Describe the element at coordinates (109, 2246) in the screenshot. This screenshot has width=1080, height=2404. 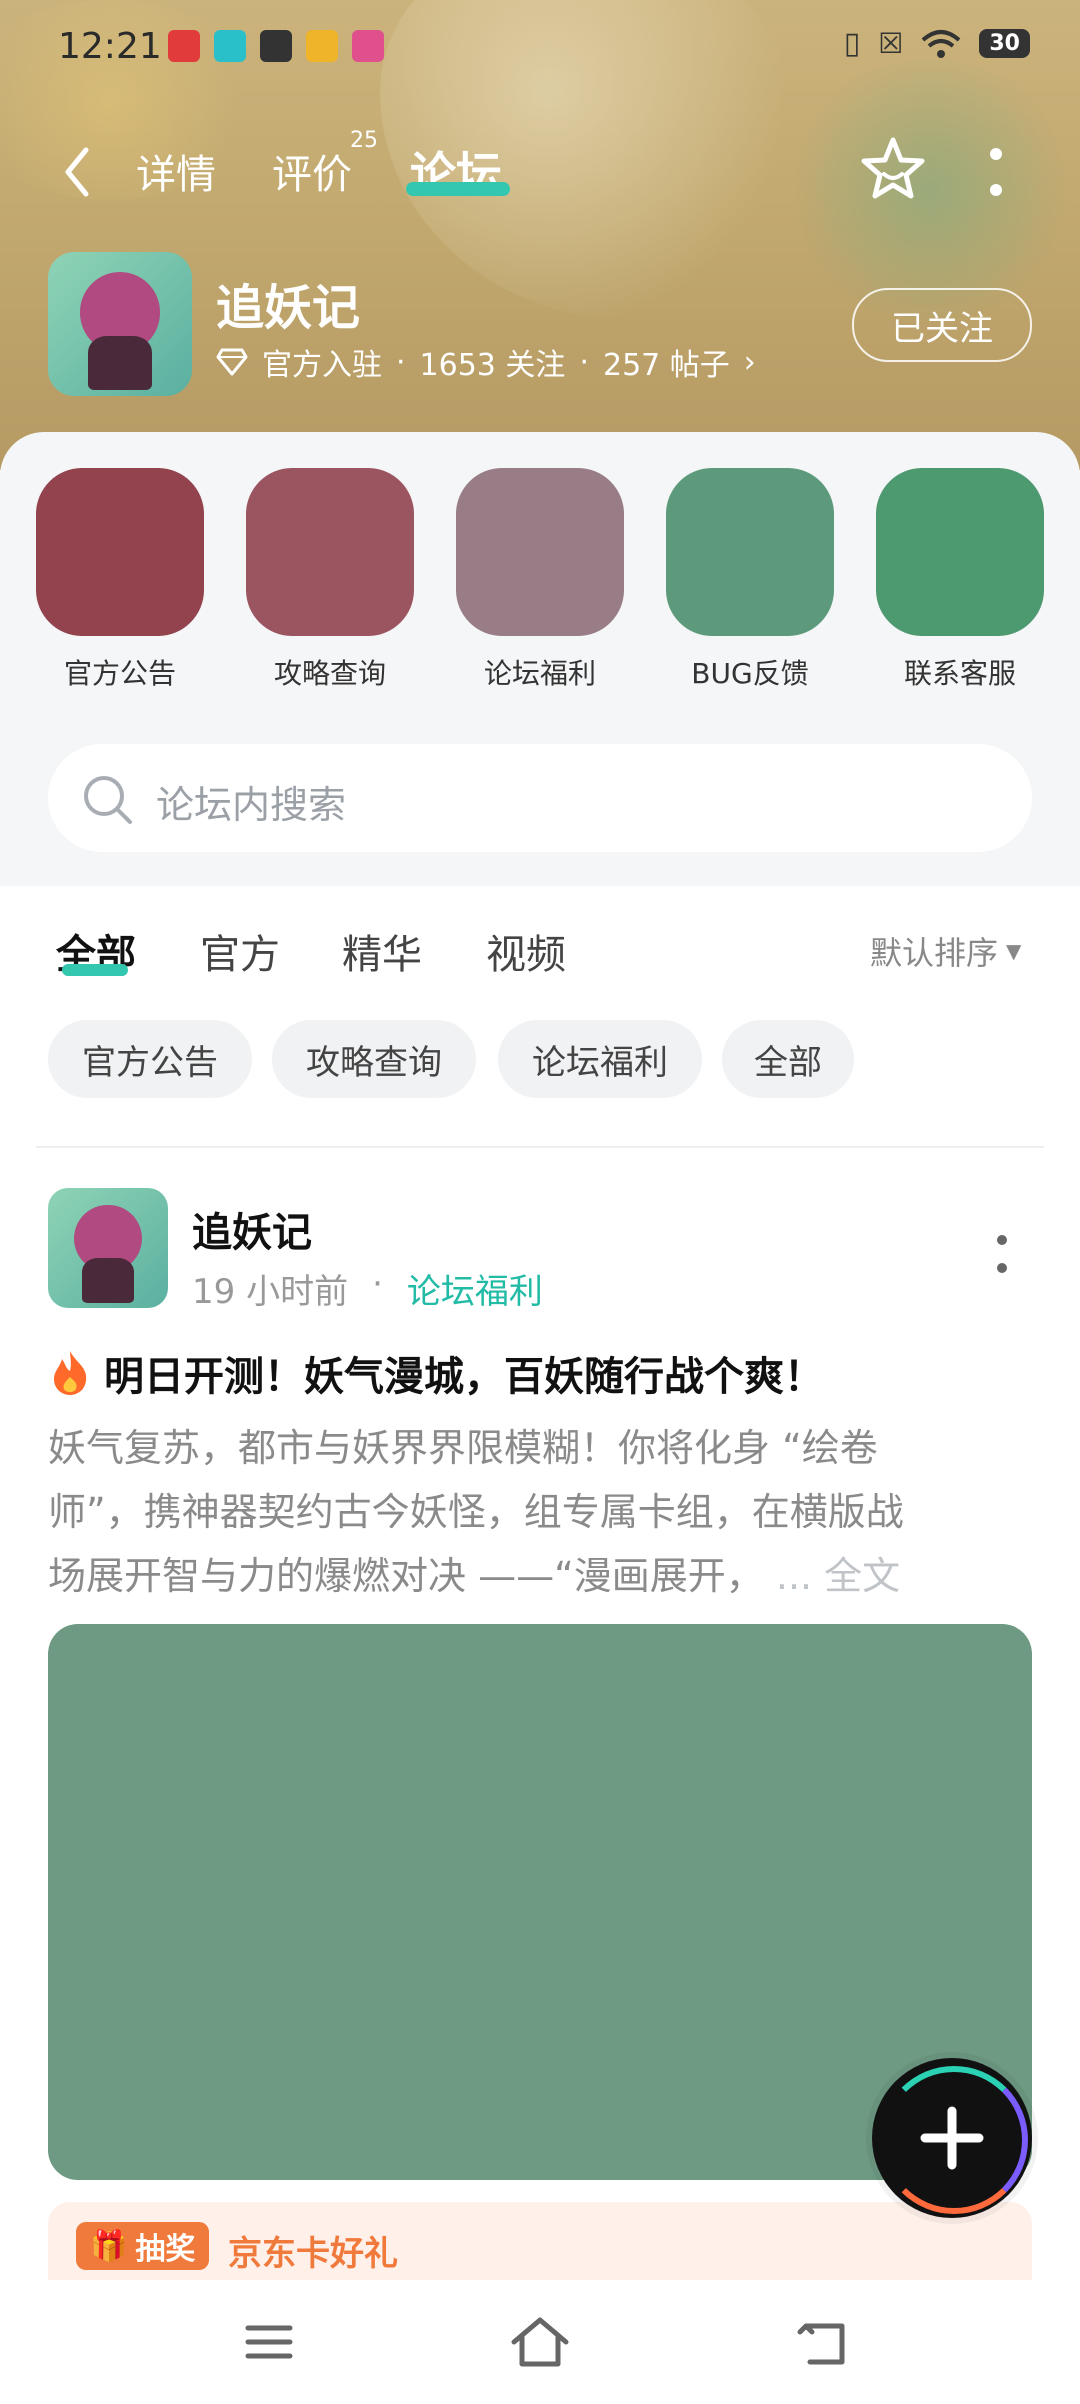
I see `gift-icon: 🎁` at that location.